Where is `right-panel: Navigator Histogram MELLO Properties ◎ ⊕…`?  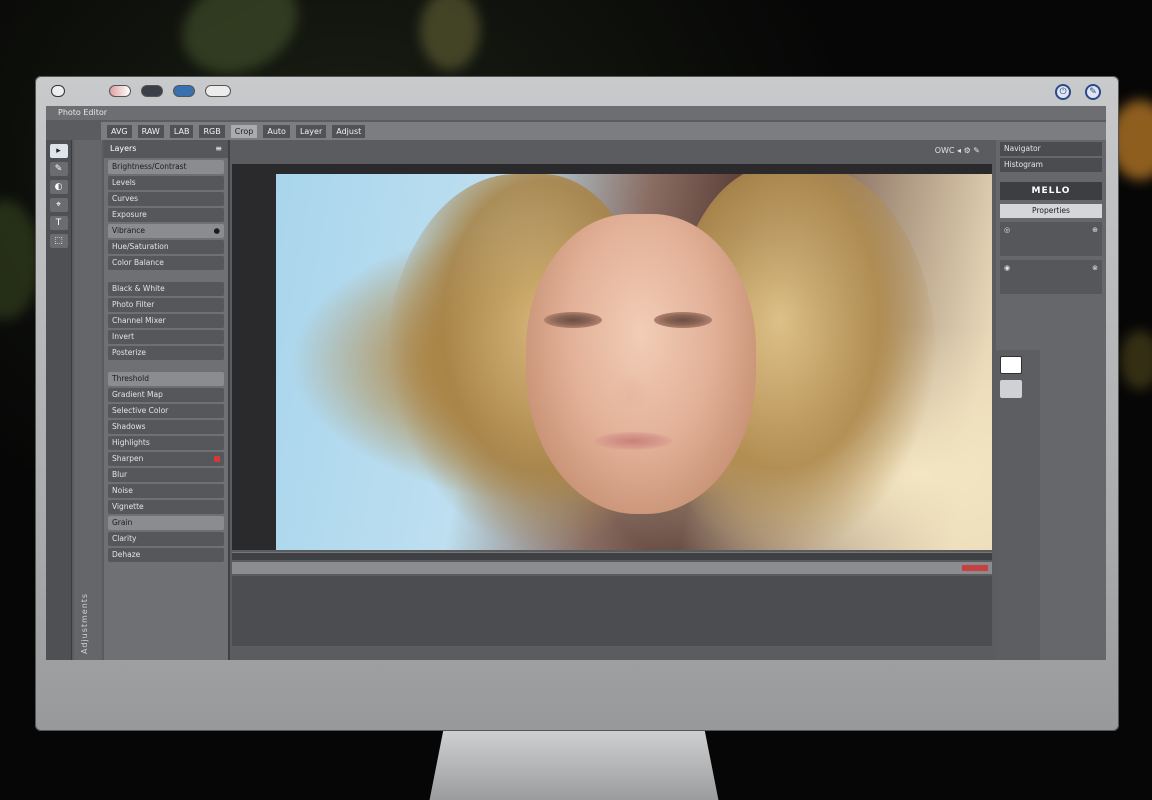
right-panel: Navigator Histogram MELLO Properties ◎ ⊕… is located at coordinates (1051, 400).